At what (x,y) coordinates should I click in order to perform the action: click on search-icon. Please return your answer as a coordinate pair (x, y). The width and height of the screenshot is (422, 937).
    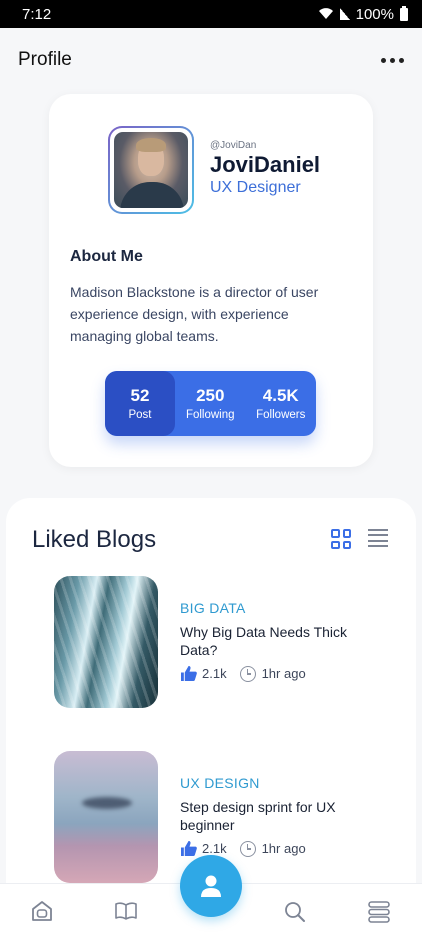
    Looking at the image, I should click on (295, 914).